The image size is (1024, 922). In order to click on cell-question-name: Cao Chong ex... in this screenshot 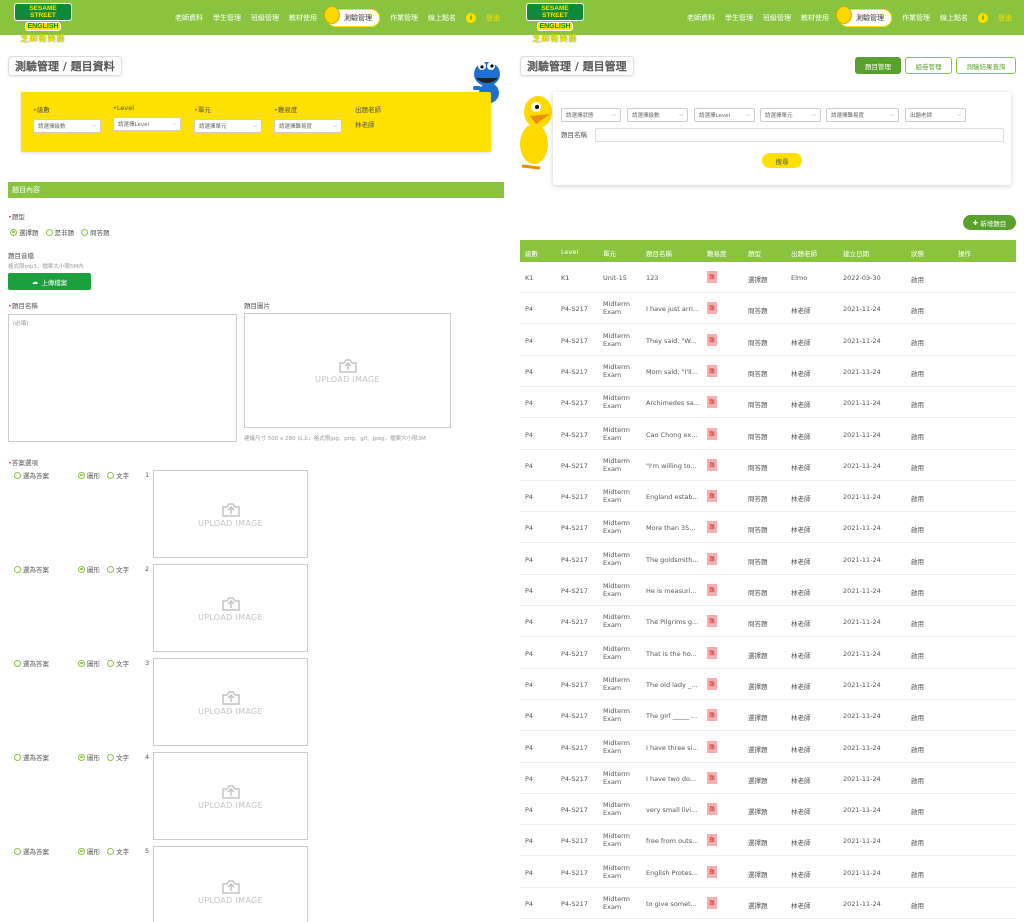, I will do `click(671, 435)`.